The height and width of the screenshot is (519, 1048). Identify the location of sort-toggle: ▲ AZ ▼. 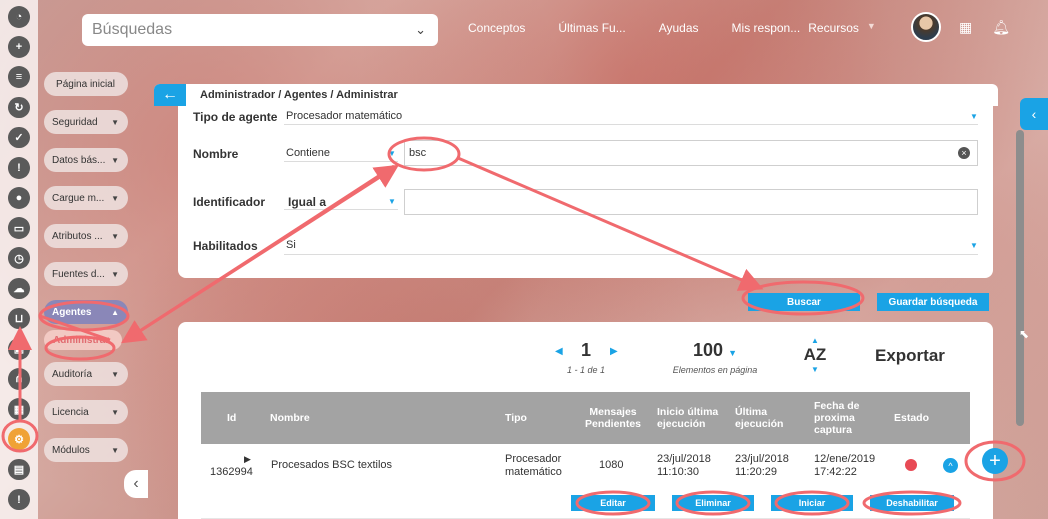
(815, 355).